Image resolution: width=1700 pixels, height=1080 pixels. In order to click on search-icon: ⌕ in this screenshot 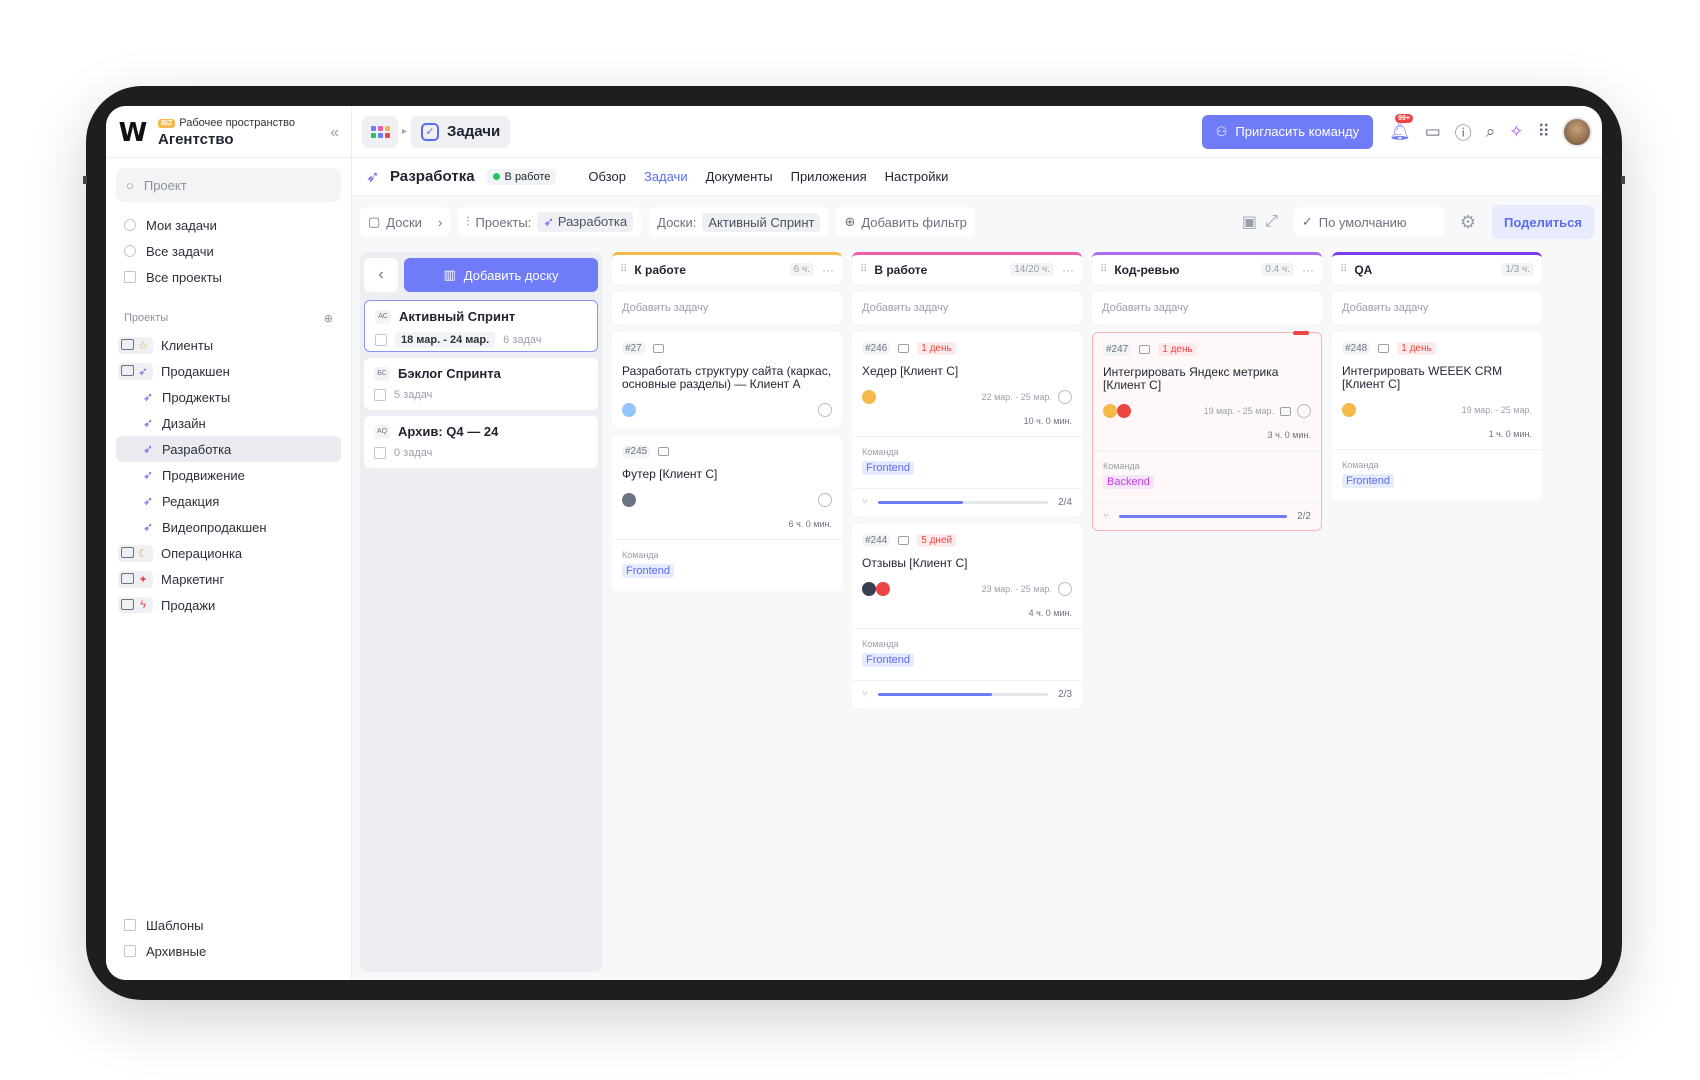, I will do `click(1491, 132)`.